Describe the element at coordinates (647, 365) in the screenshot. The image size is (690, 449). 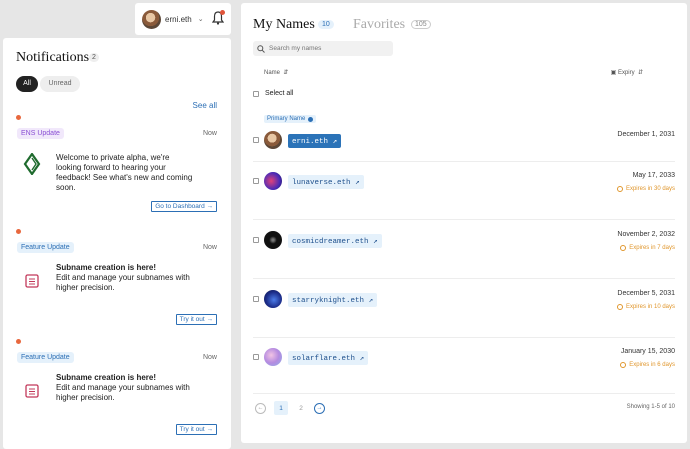
I see `expiry-warning: Expires in 6 days` at that location.